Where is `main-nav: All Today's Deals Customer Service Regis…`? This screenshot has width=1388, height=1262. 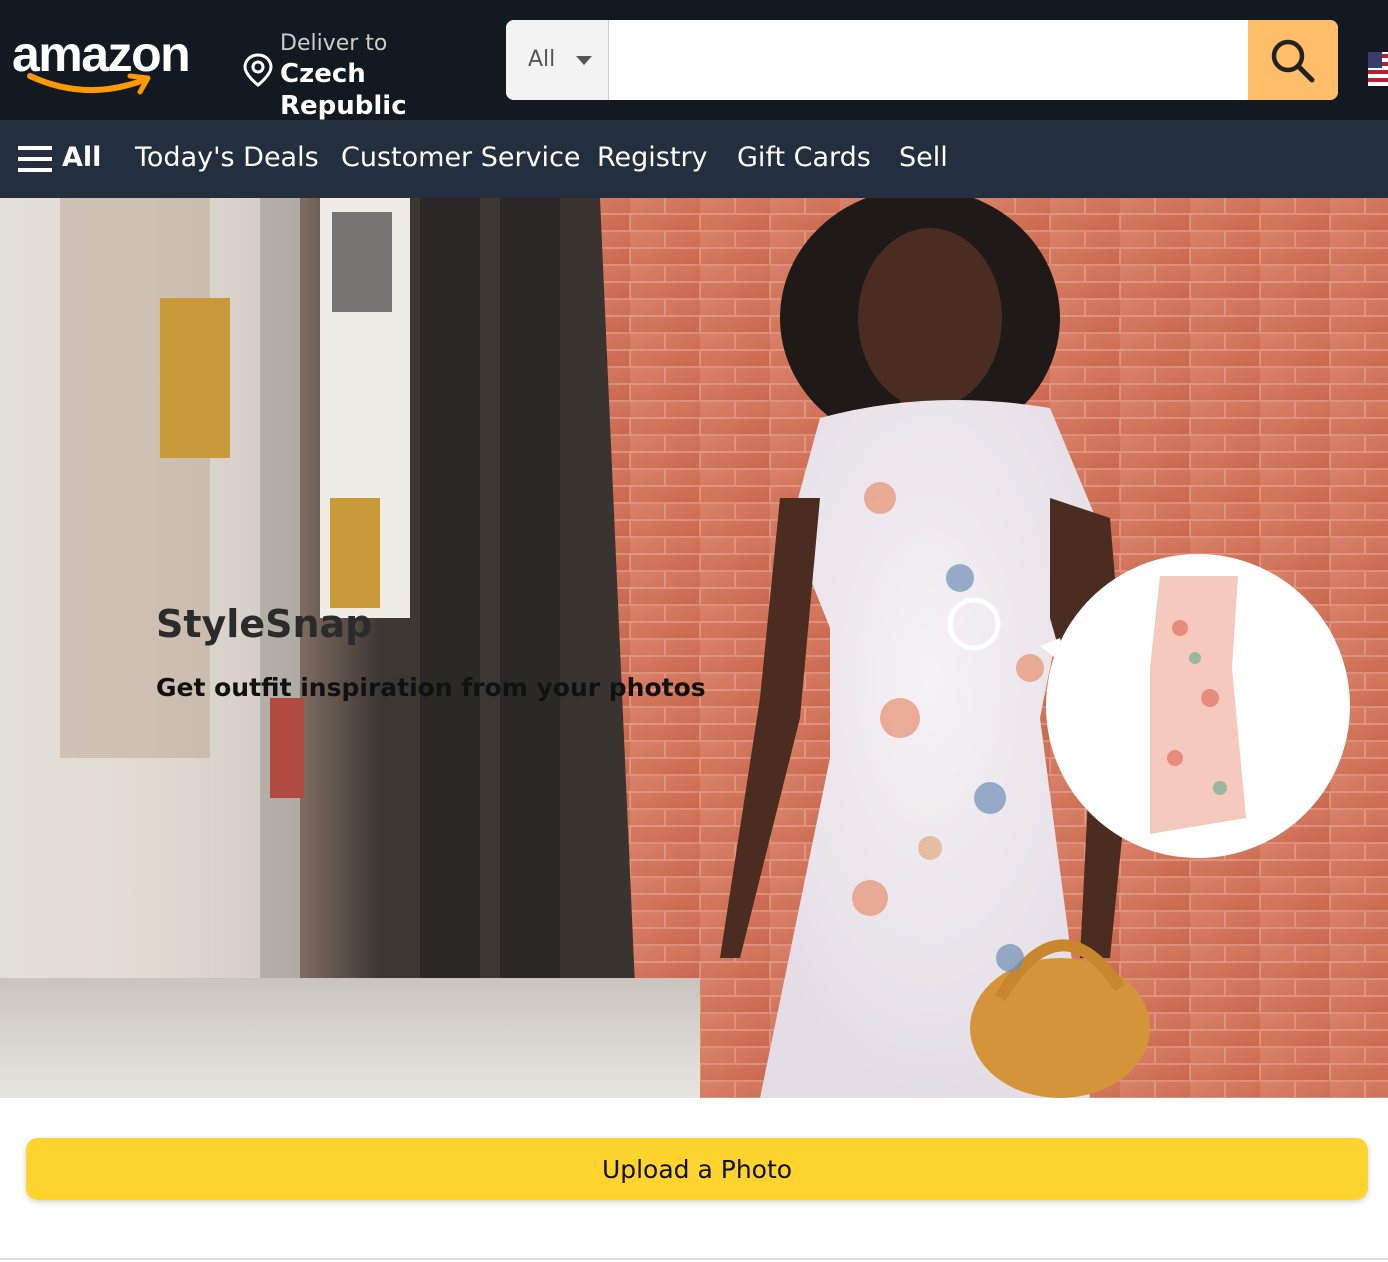
main-nav: All Today's Deals Customer Service Regis… is located at coordinates (694, 159).